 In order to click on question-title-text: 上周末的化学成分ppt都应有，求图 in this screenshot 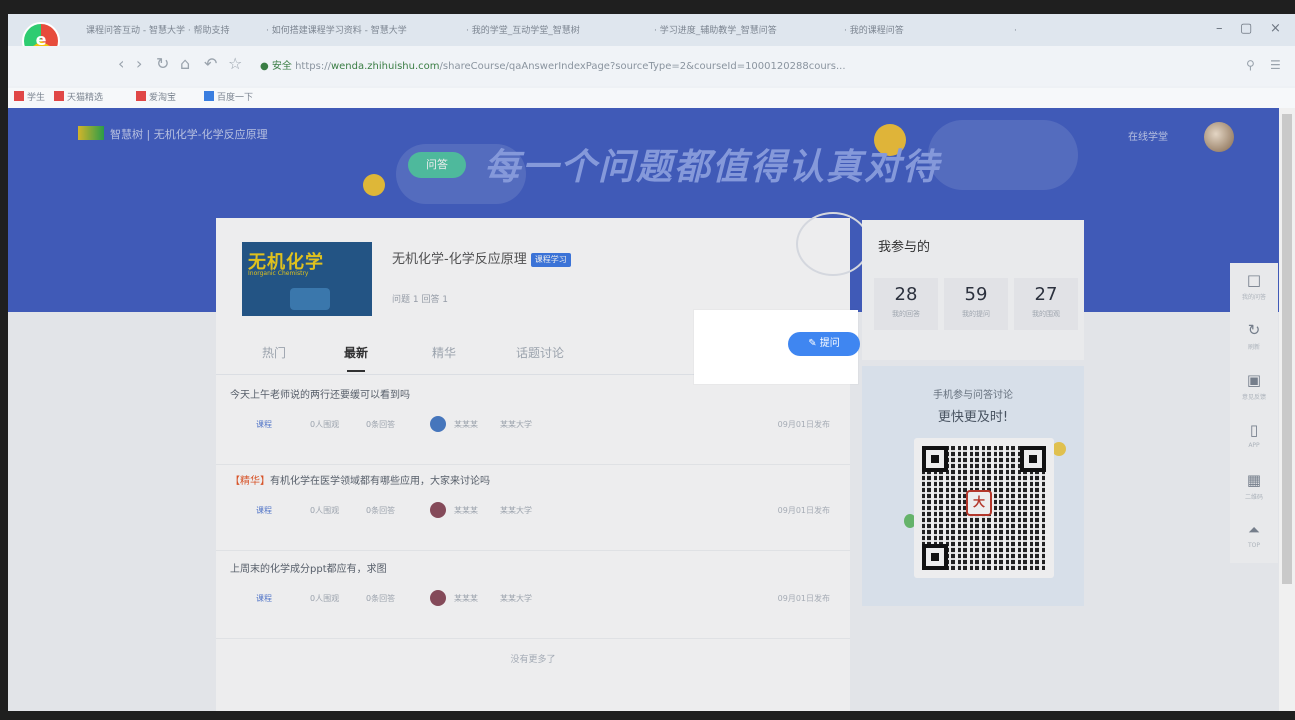, I will do `click(308, 569)`.